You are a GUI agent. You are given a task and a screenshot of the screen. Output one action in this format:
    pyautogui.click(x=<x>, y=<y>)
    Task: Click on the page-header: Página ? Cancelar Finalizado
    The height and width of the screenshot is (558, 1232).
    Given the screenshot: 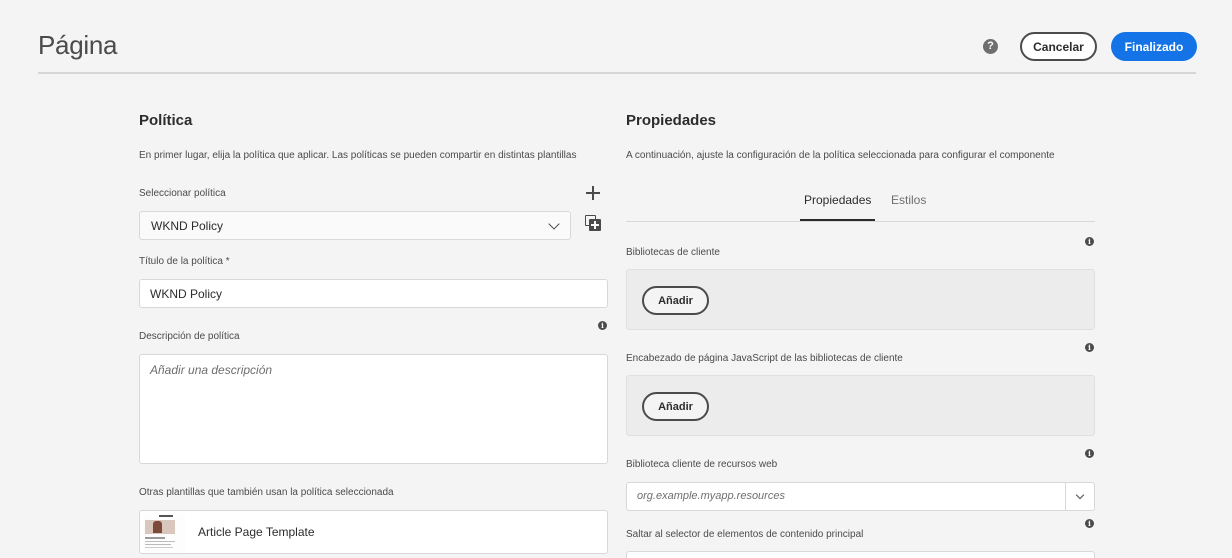 What is the action you would take?
    pyautogui.click(x=617, y=37)
    